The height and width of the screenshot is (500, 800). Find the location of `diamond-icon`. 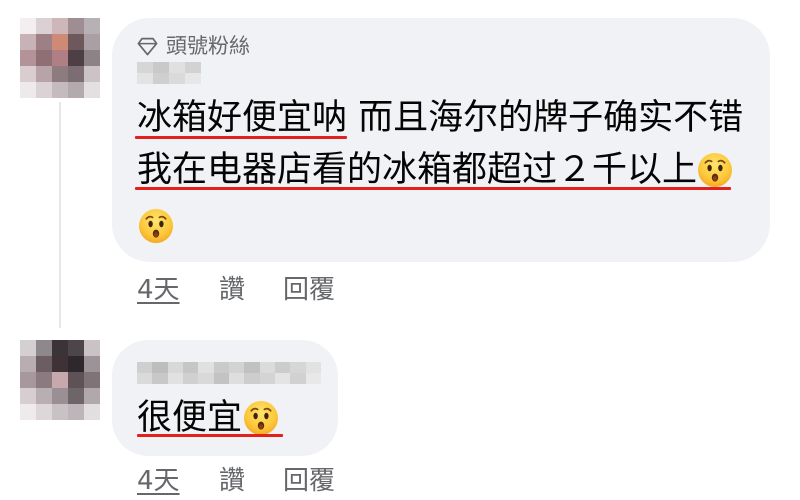

diamond-icon is located at coordinates (147, 46).